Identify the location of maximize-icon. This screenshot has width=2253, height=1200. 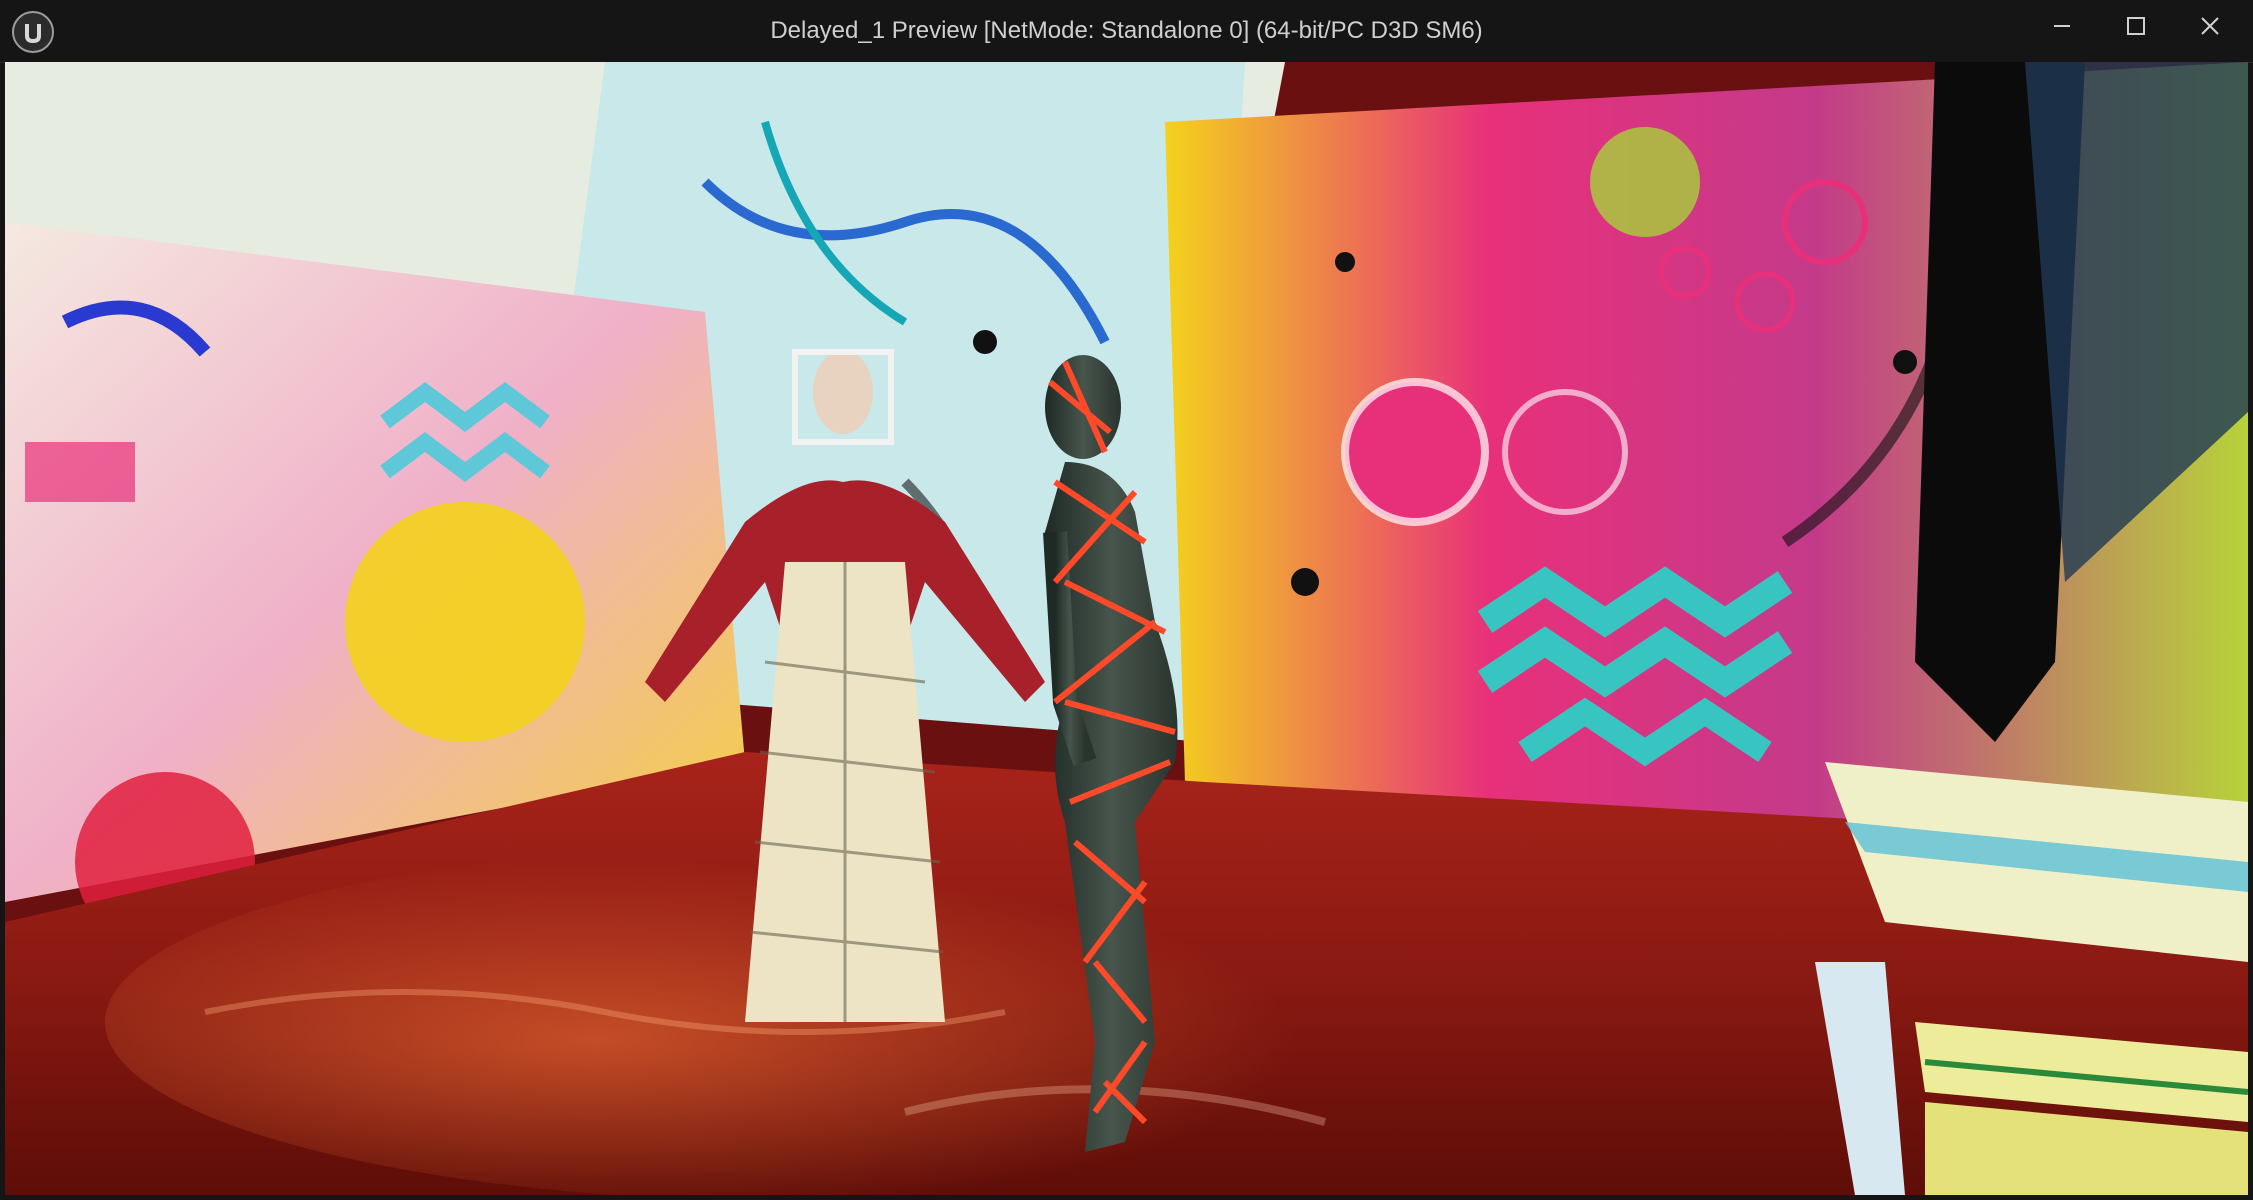
(2136, 26).